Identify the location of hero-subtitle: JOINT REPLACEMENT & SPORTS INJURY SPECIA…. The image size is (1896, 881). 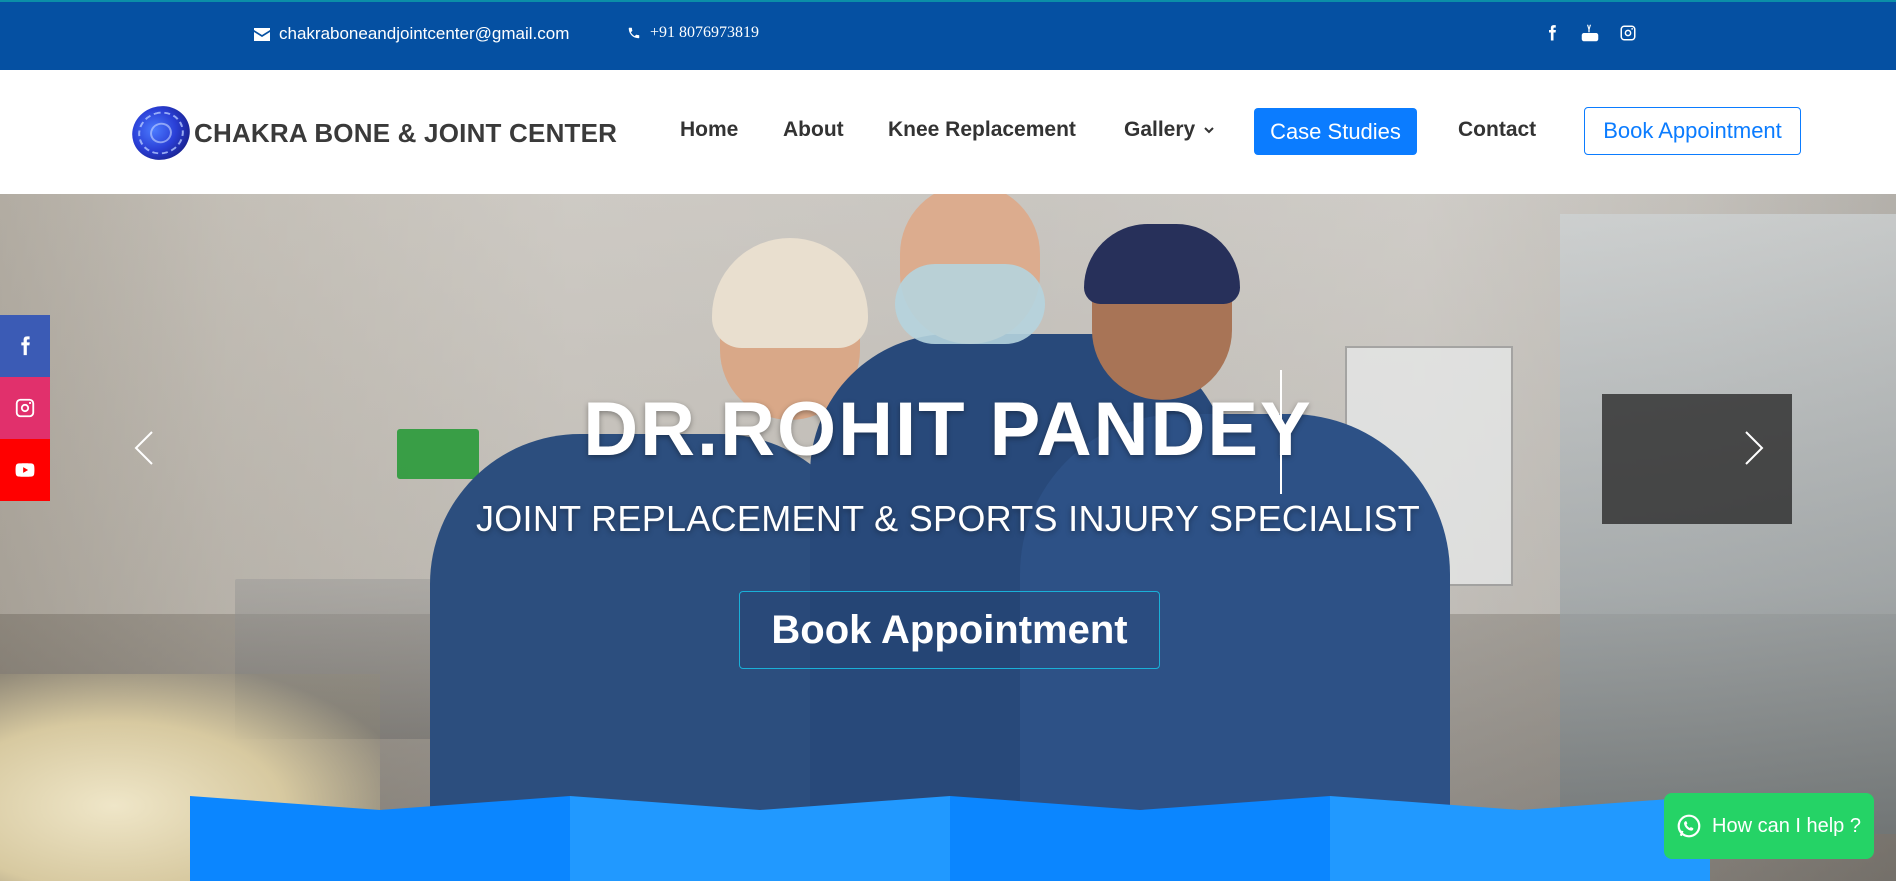
(948, 518).